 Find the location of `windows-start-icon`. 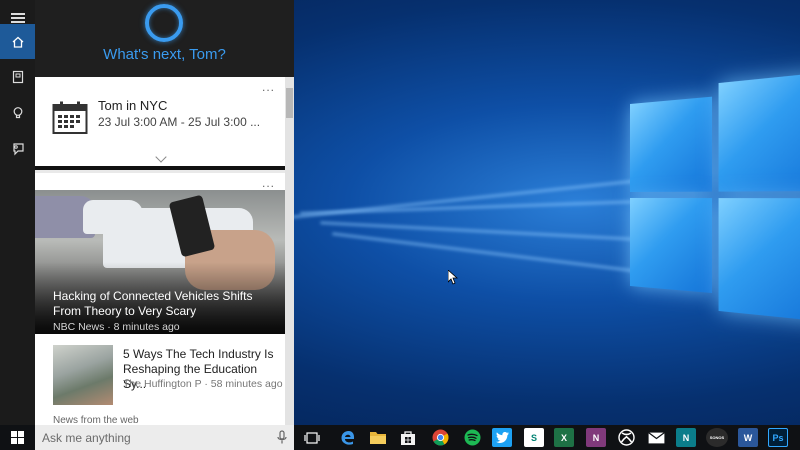

windows-start-icon is located at coordinates (17, 437).